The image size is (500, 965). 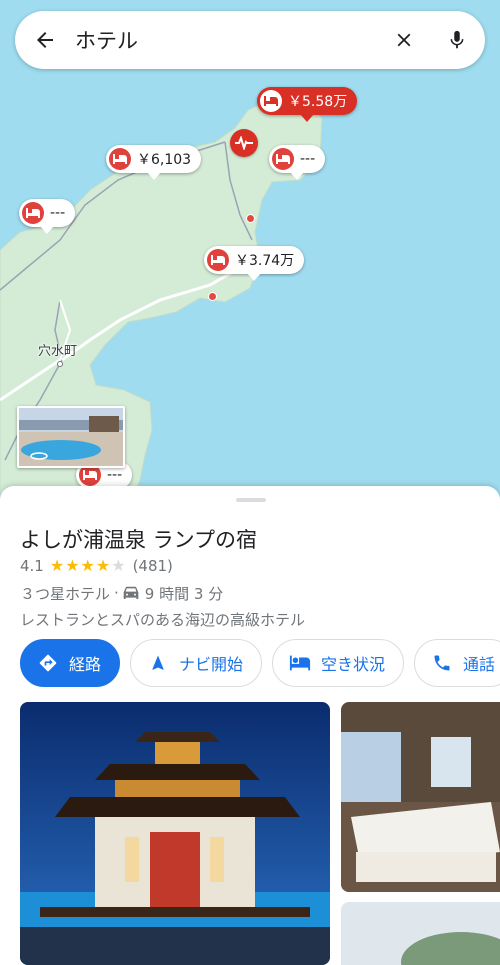 I want to click on info-row: ３つ星ホテル · 9 時間 3 分, so click(x=121, y=593).